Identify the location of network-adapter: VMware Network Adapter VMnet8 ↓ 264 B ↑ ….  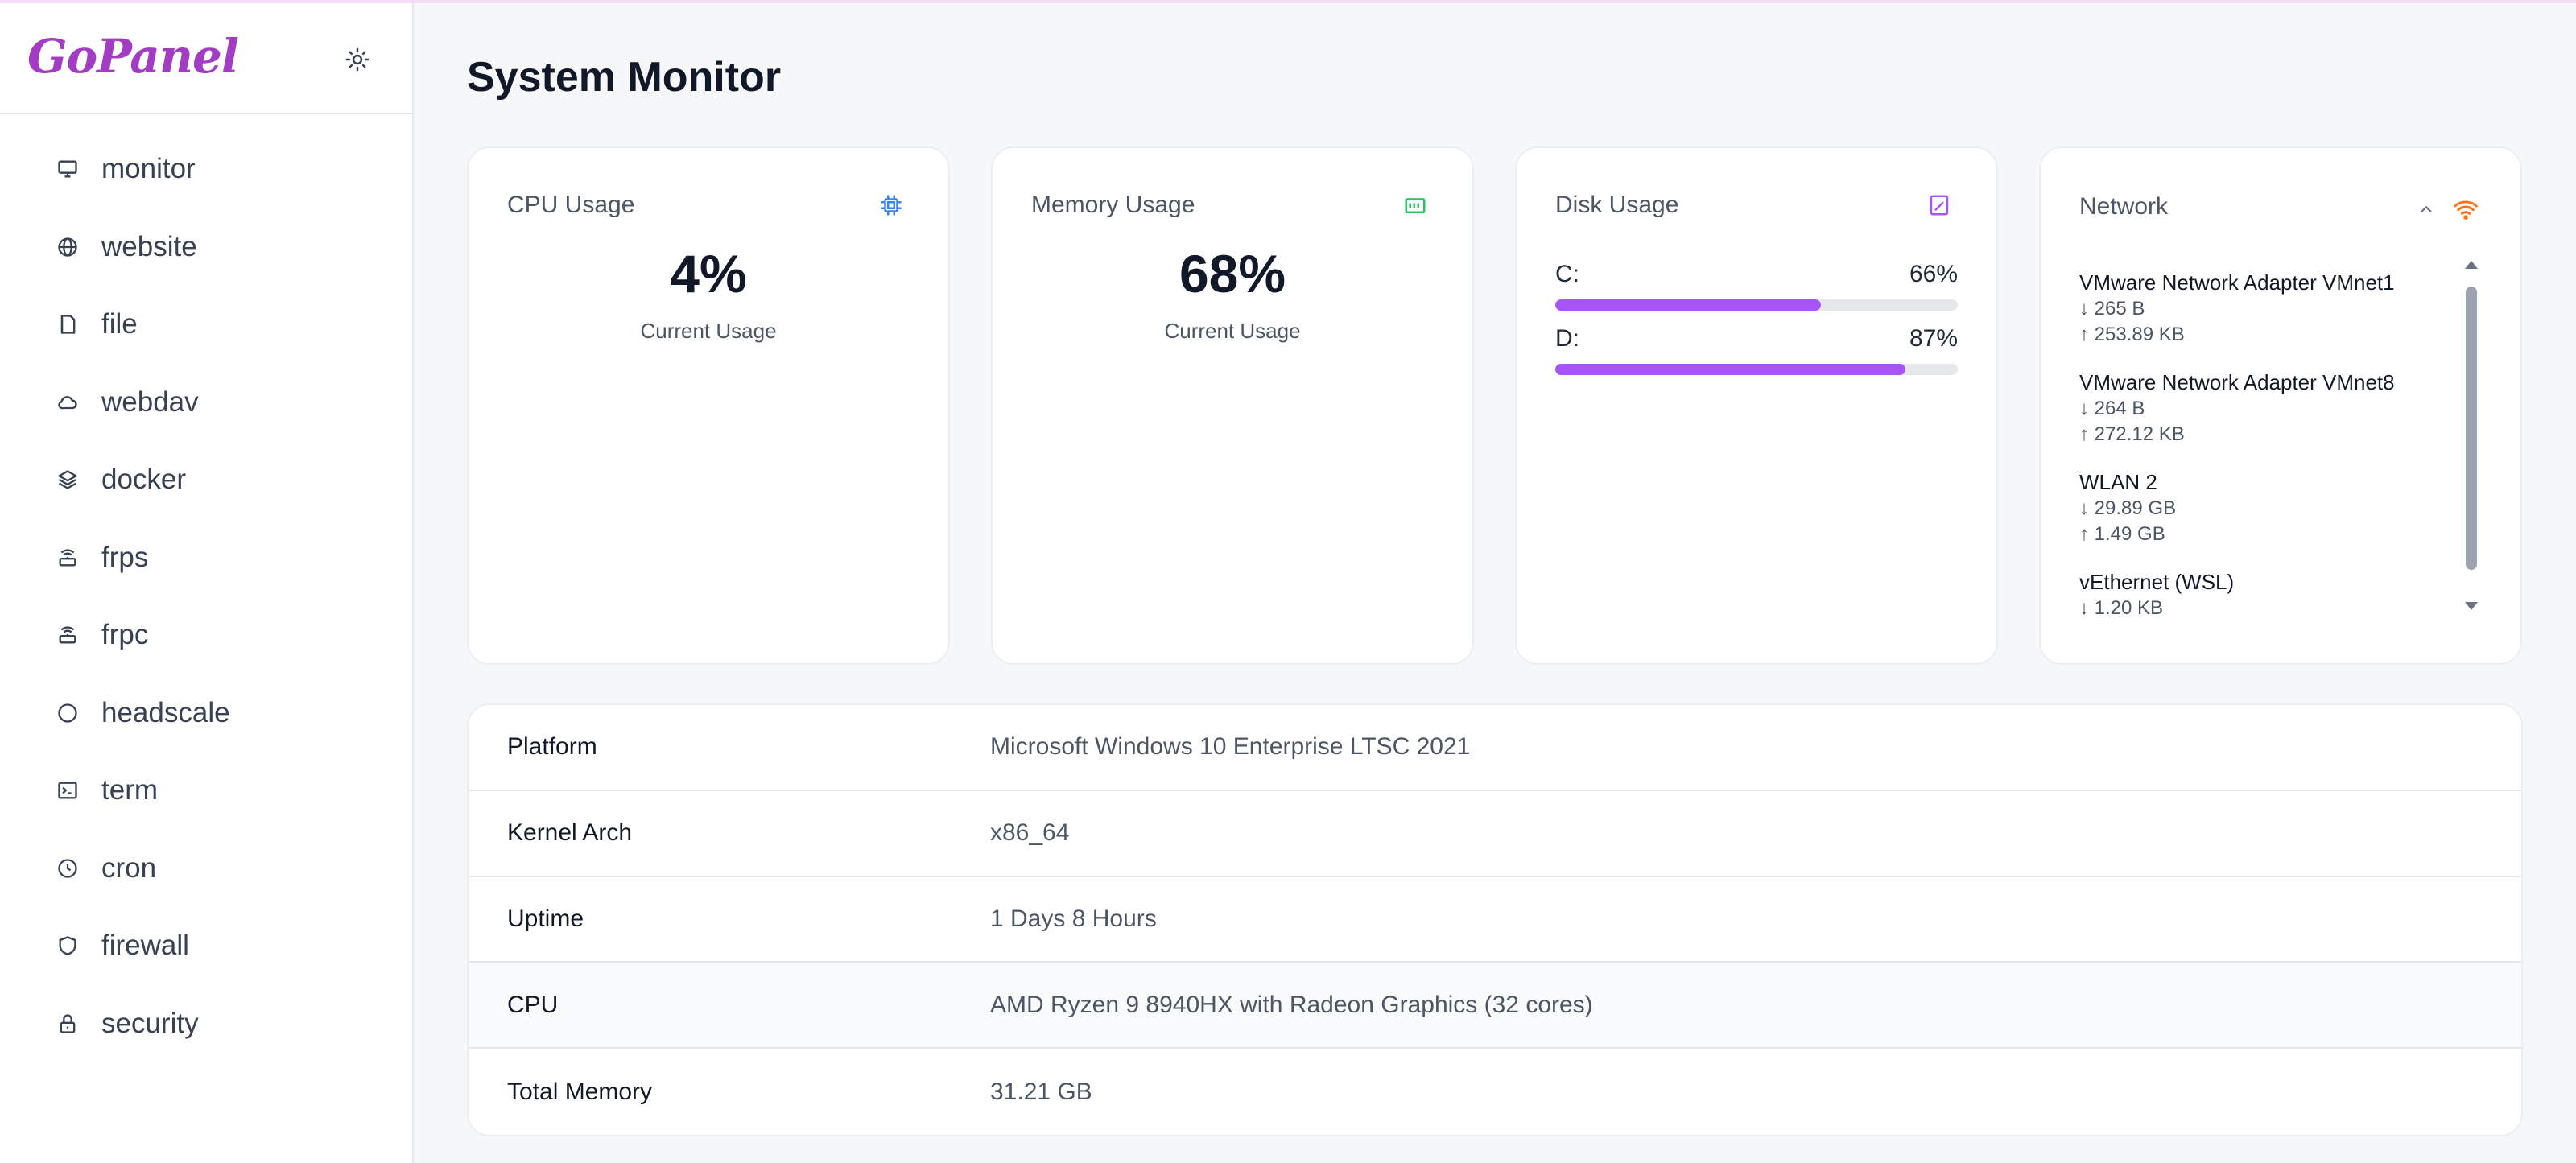
(2268, 408).